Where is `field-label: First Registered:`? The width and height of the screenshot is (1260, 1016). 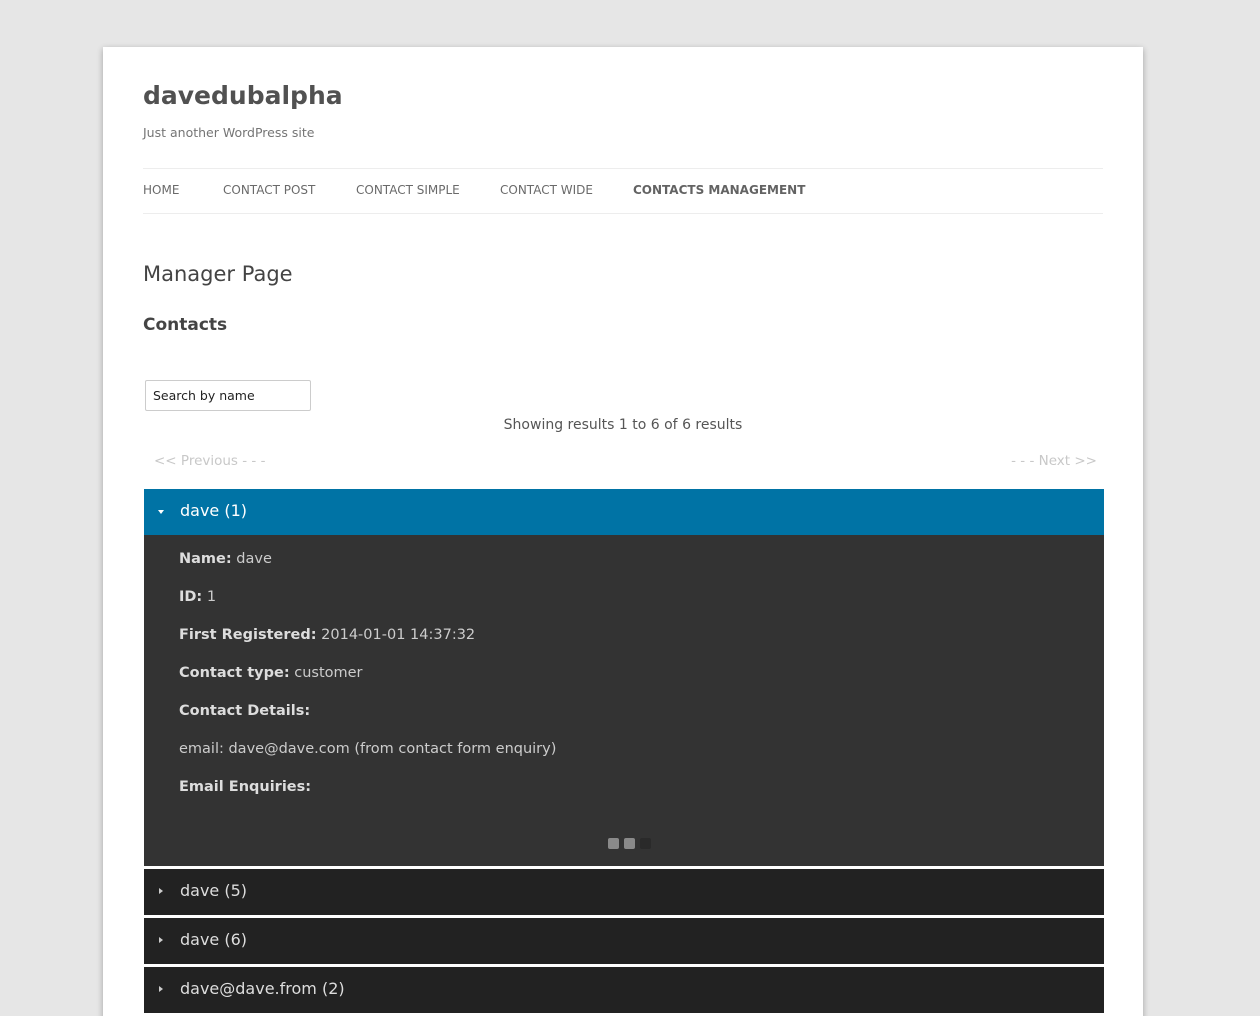 field-label: First Registered: is located at coordinates (248, 635).